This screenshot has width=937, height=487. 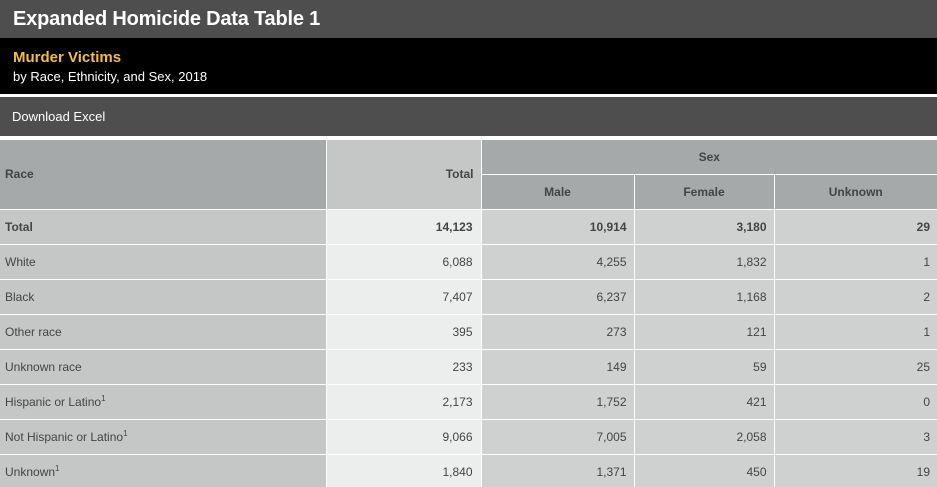 What do you see at coordinates (163, 470) in the screenshot?
I see `race-cell: Unknown1` at bounding box center [163, 470].